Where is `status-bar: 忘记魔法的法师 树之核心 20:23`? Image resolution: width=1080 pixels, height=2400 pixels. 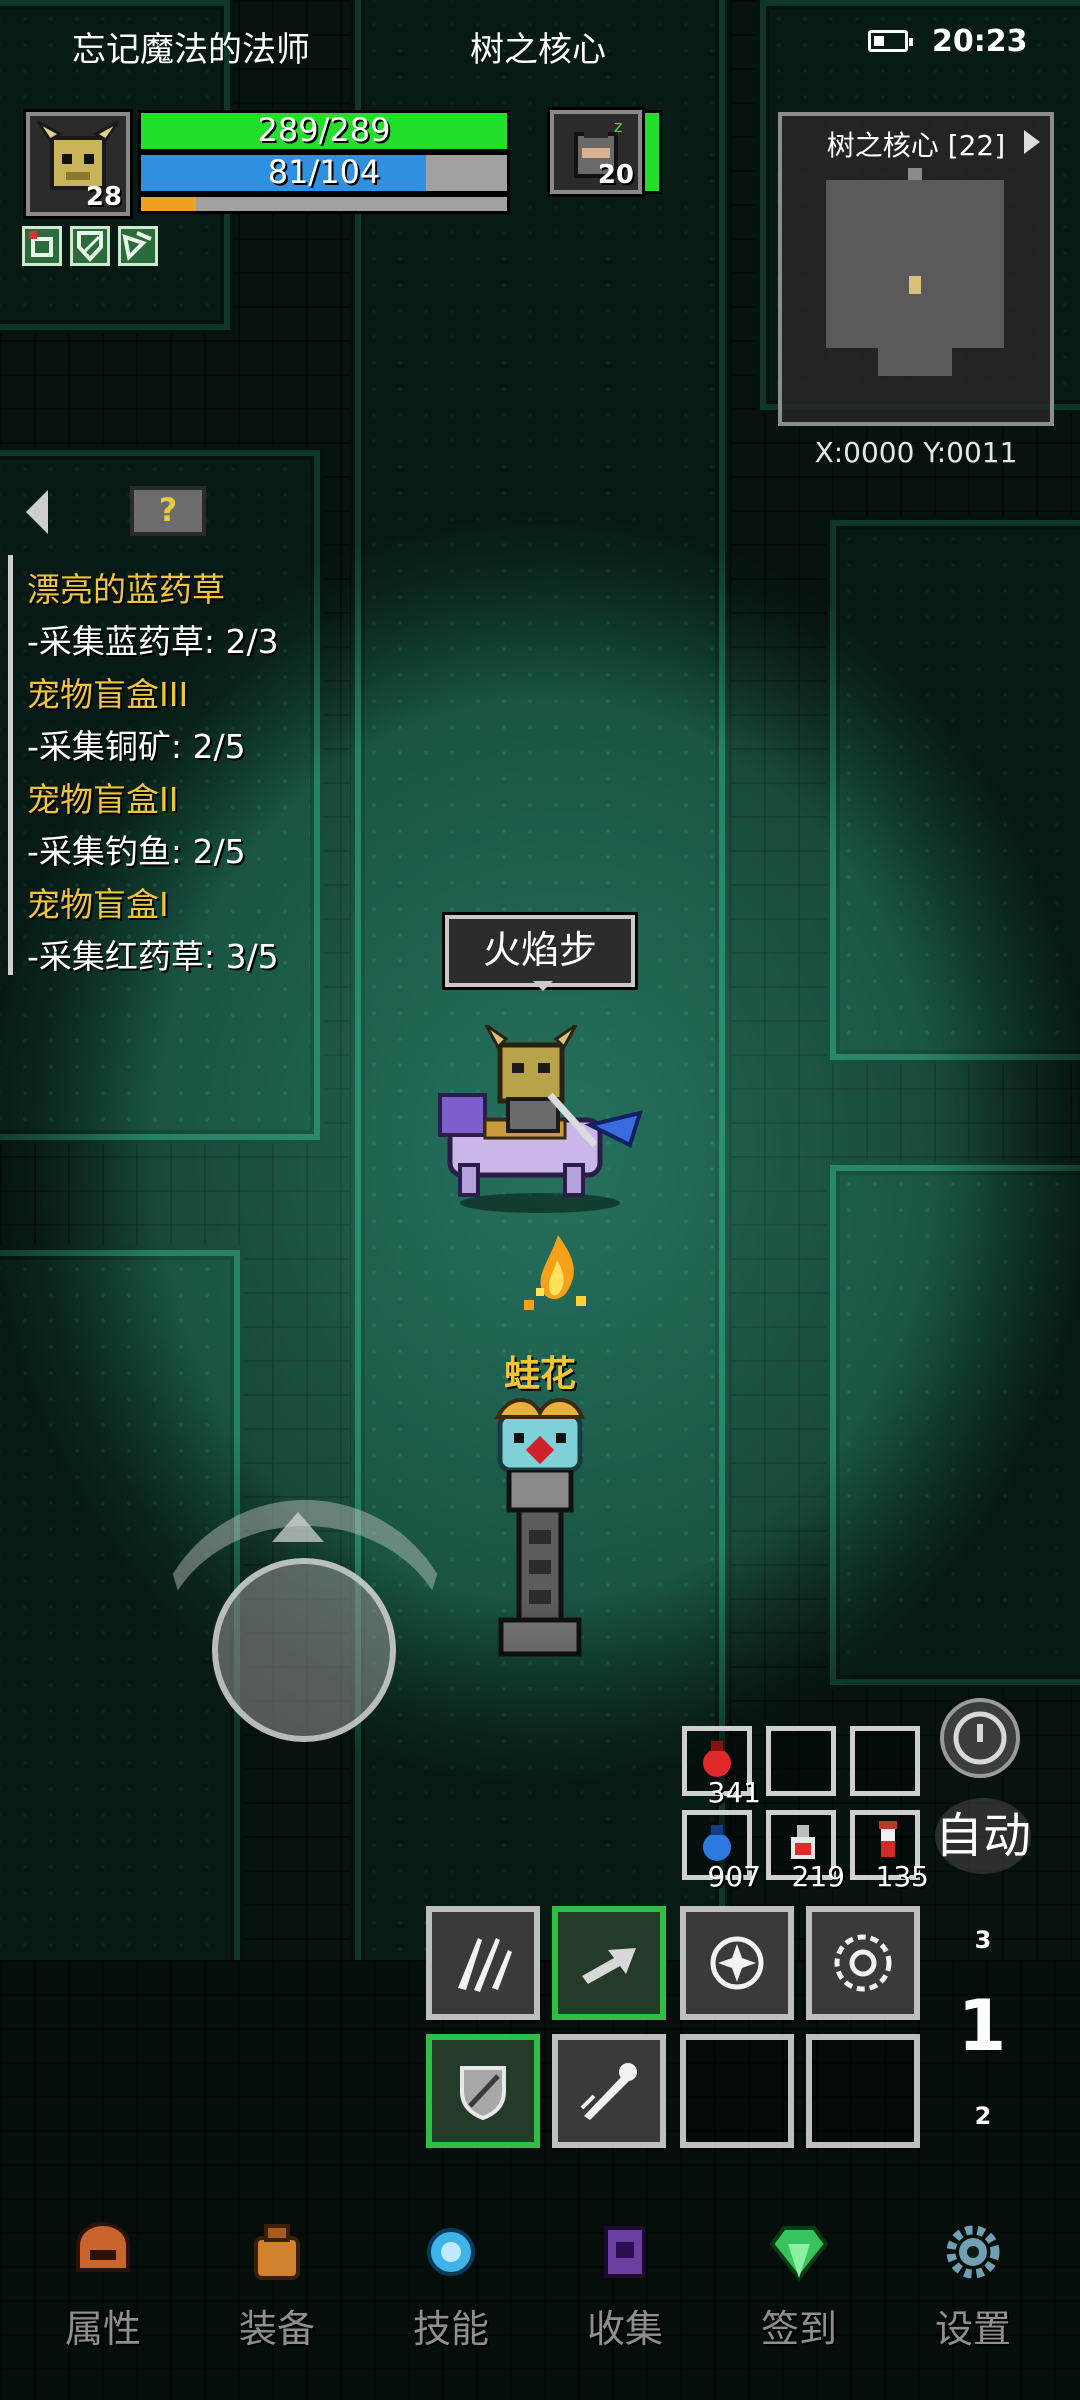
status-bar: 忘记魔法的法师 树之核心 20:23 is located at coordinates (540, 44).